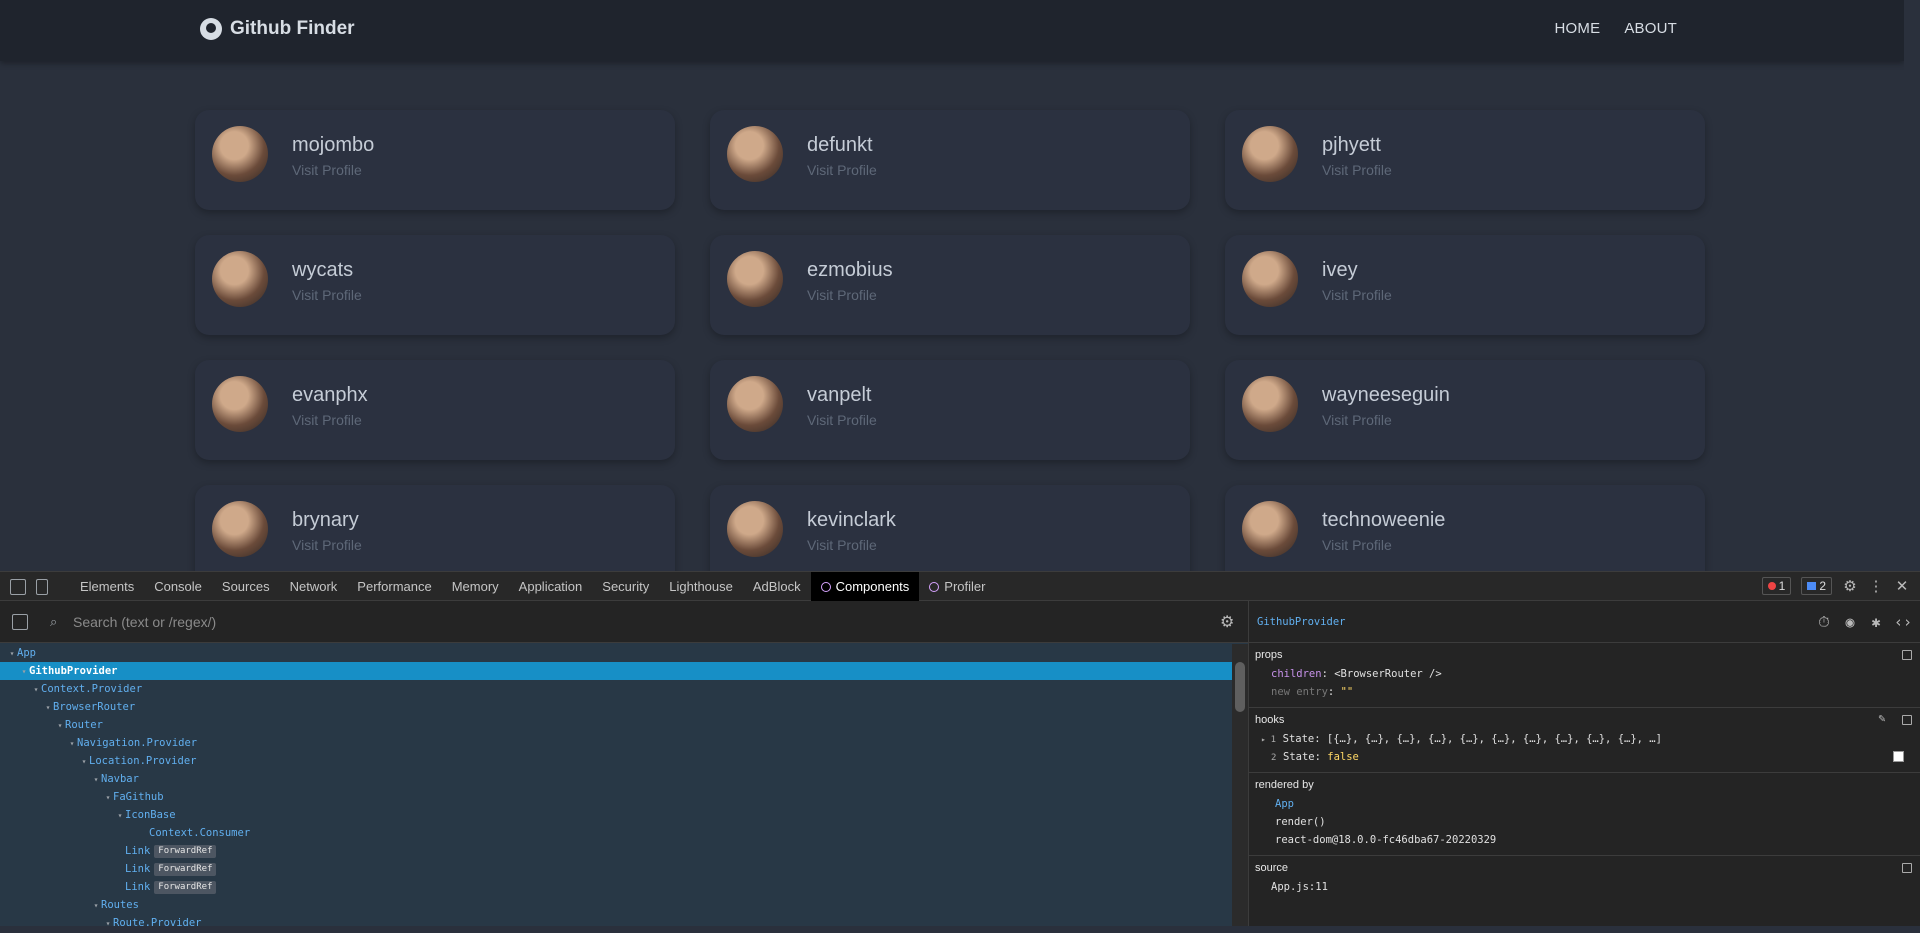 The width and height of the screenshot is (1920, 933). What do you see at coordinates (292, 28) in the screenshot?
I see `brand-title: Github Finder` at bounding box center [292, 28].